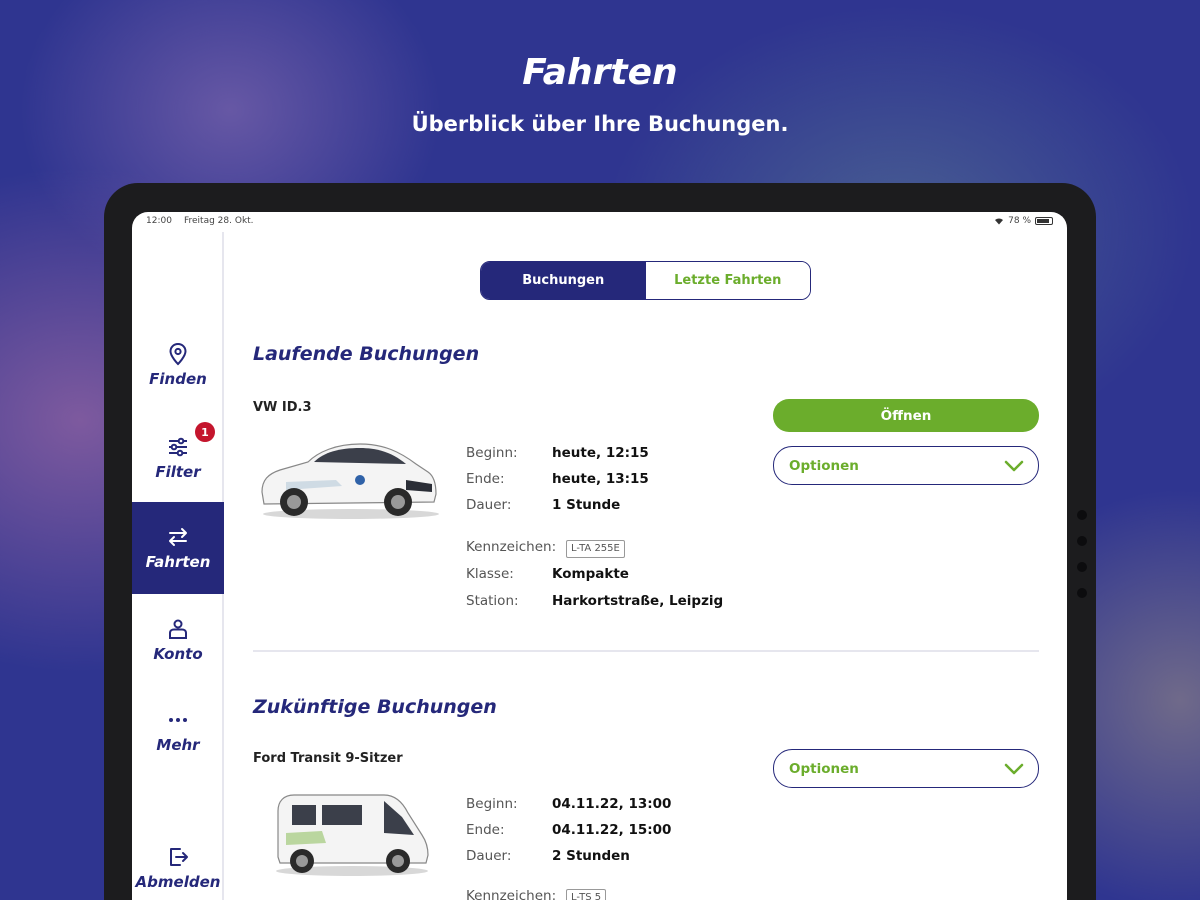 The image size is (1200, 900). Describe the element at coordinates (366, 354) in the screenshot. I see `current-bookings-heading: Laufende Buchungen` at that location.